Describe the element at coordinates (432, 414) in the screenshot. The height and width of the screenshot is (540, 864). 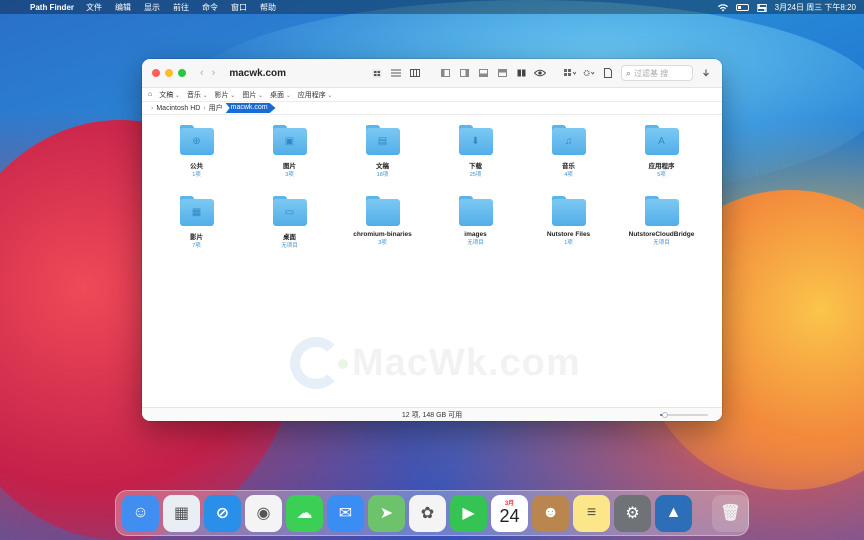
I see `status-bar: 12 项, 148 GB 可用` at that location.